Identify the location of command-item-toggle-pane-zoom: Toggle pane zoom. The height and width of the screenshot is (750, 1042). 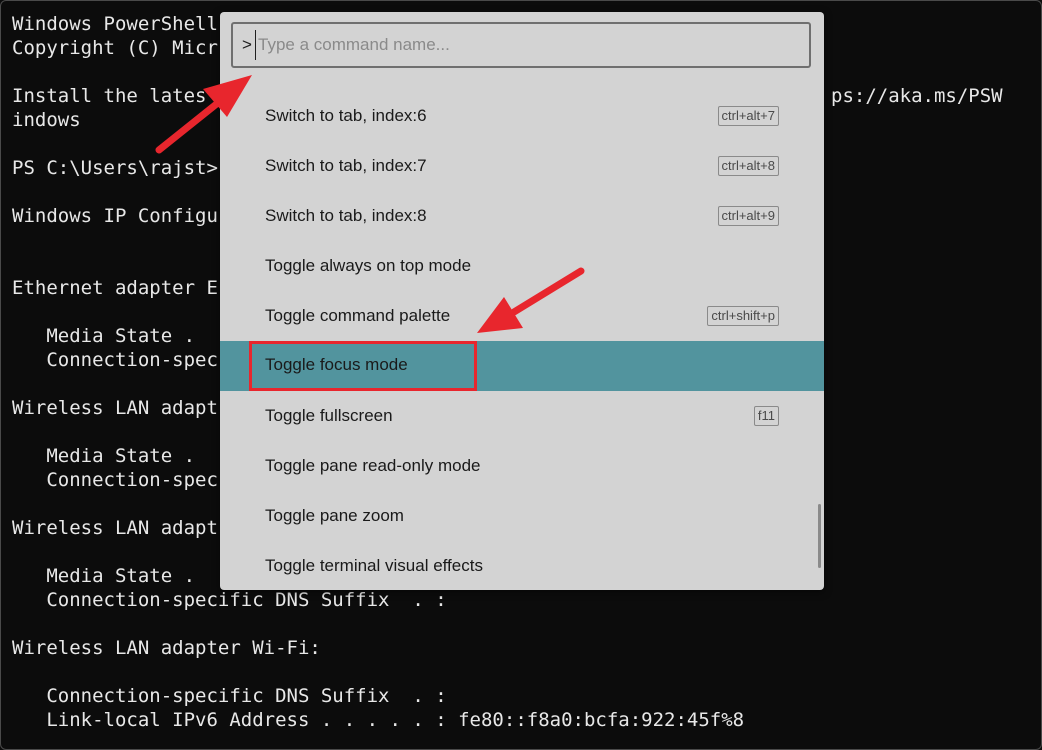
(522, 517).